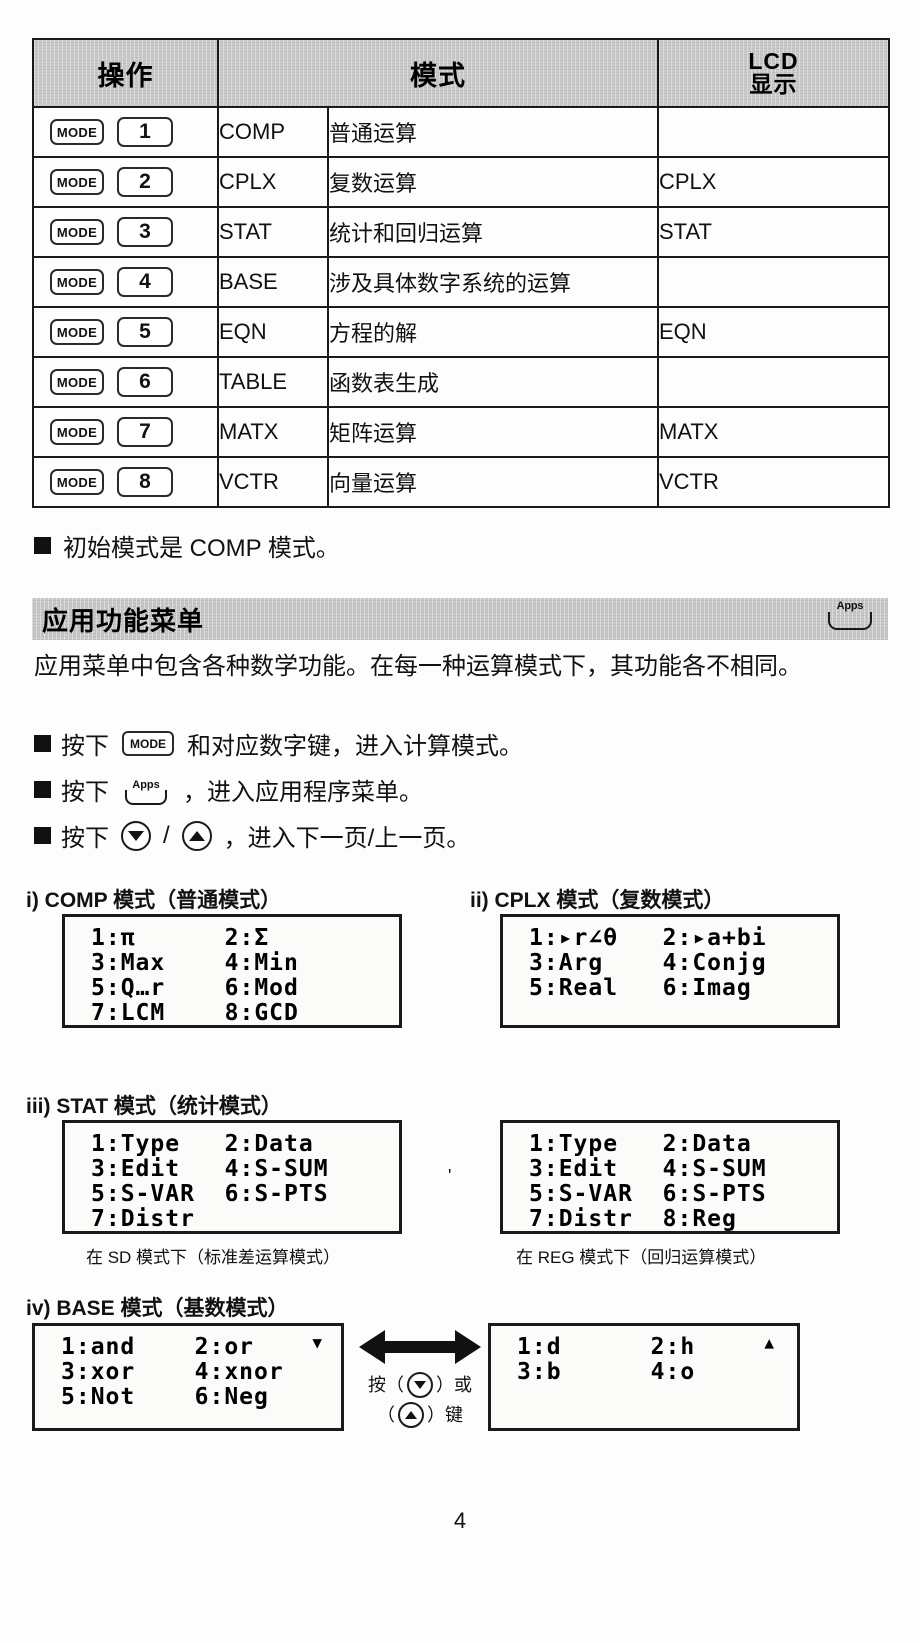 The image size is (920, 1643). Describe the element at coordinates (273, 232) in the screenshot. I see `cell-mode-abbr: STAT` at that location.